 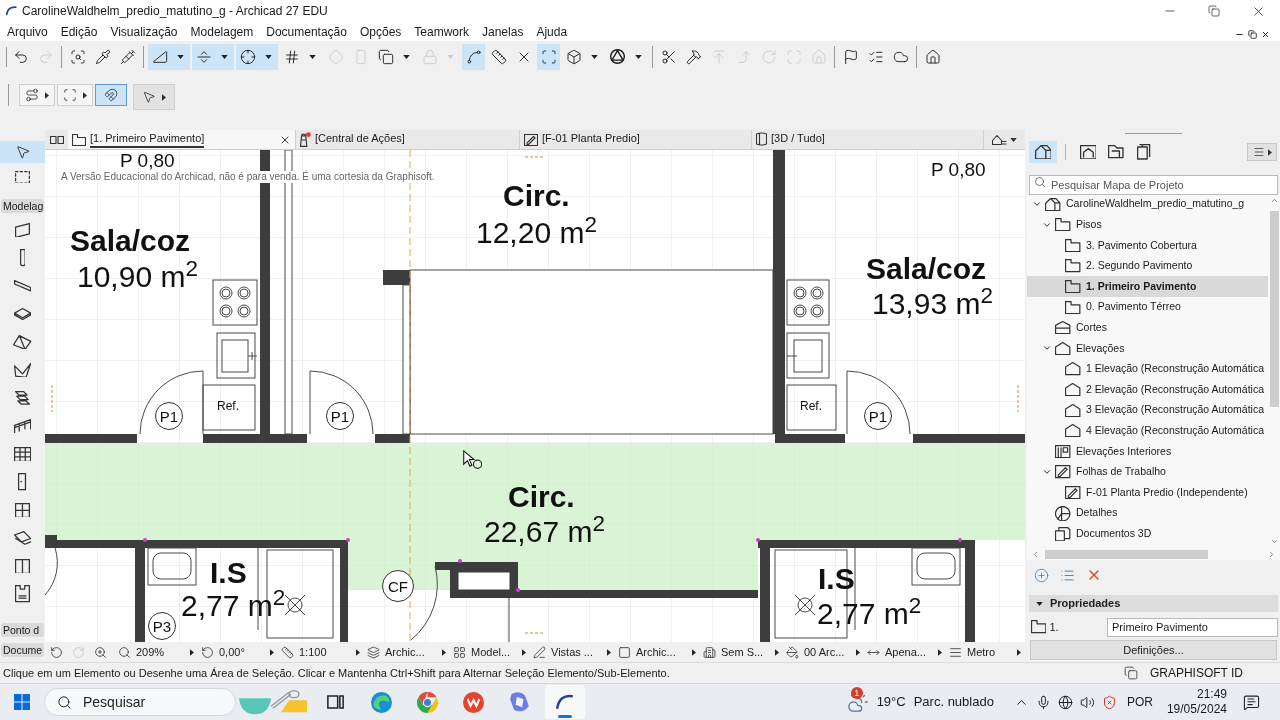 What do you see at coordinates (1147, 472) in the screenshot?
I see `tree-item: Folhas de Trabalho` at bounding box center [1147, 472].